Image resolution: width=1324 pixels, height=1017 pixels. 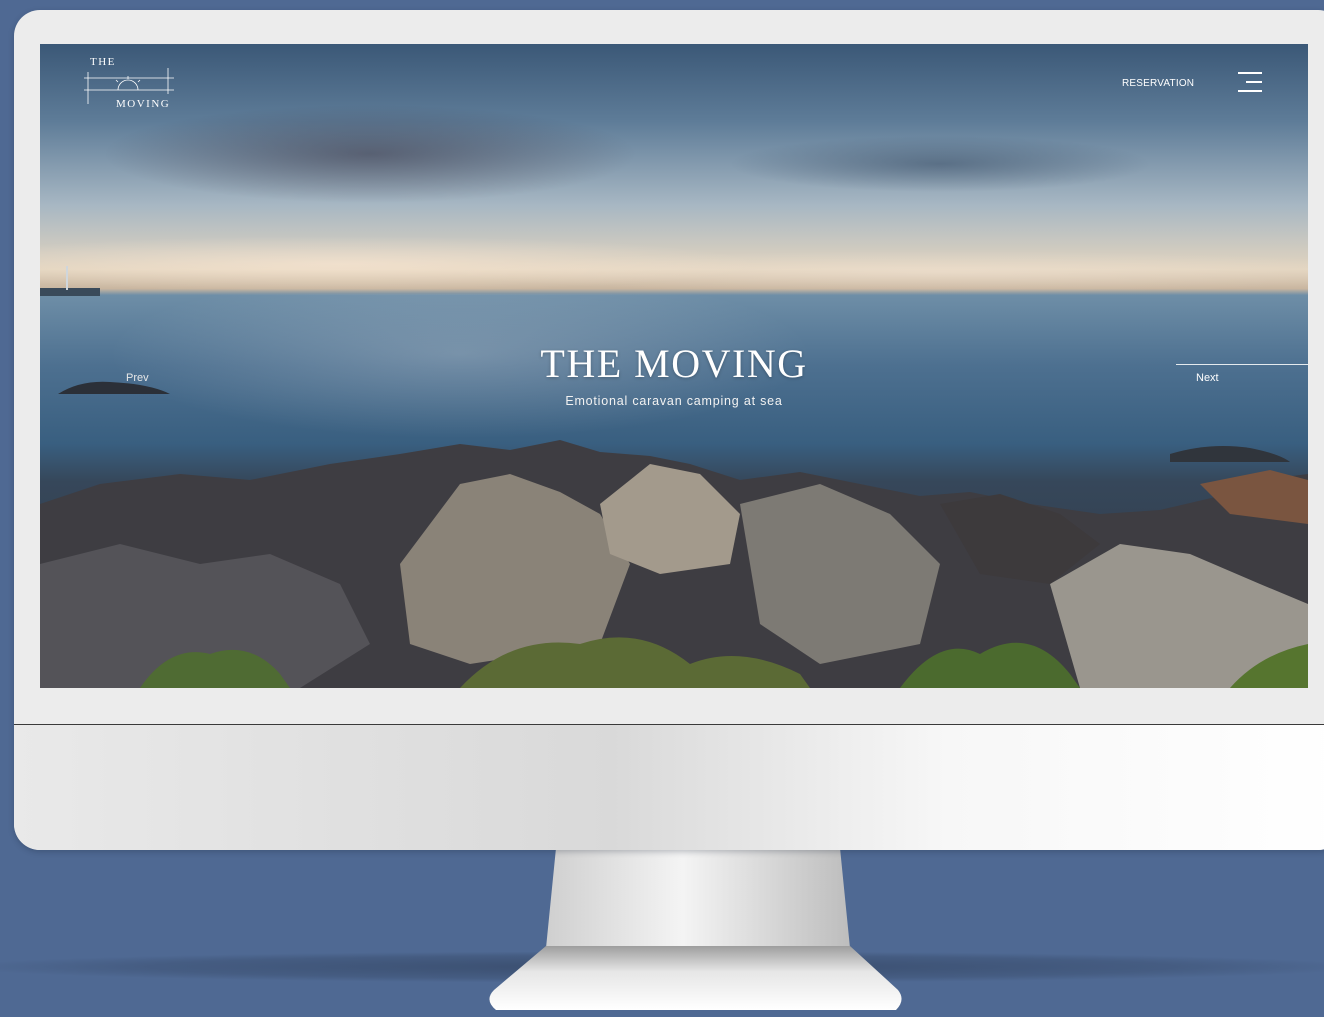 I want to click on reservation-link: RESERVATION, so click(x=1158, y=83).